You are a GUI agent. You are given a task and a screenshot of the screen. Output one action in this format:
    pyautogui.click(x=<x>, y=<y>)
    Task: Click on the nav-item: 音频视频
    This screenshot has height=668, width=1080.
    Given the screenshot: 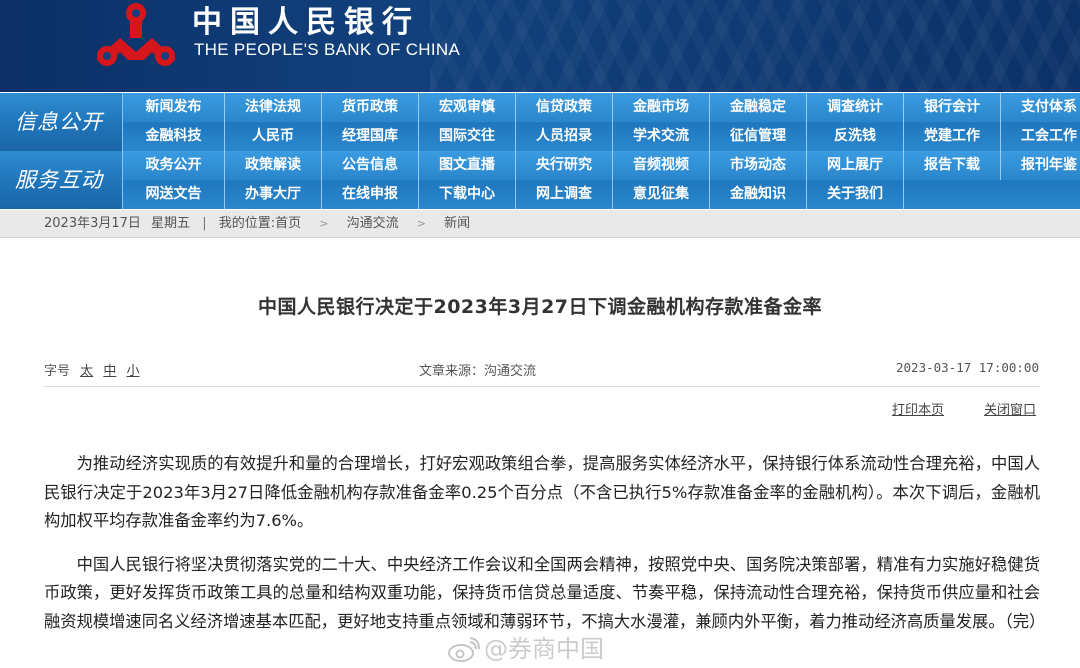 What is the action you would take?
    pyautogui.click(x=661, y=165)
    